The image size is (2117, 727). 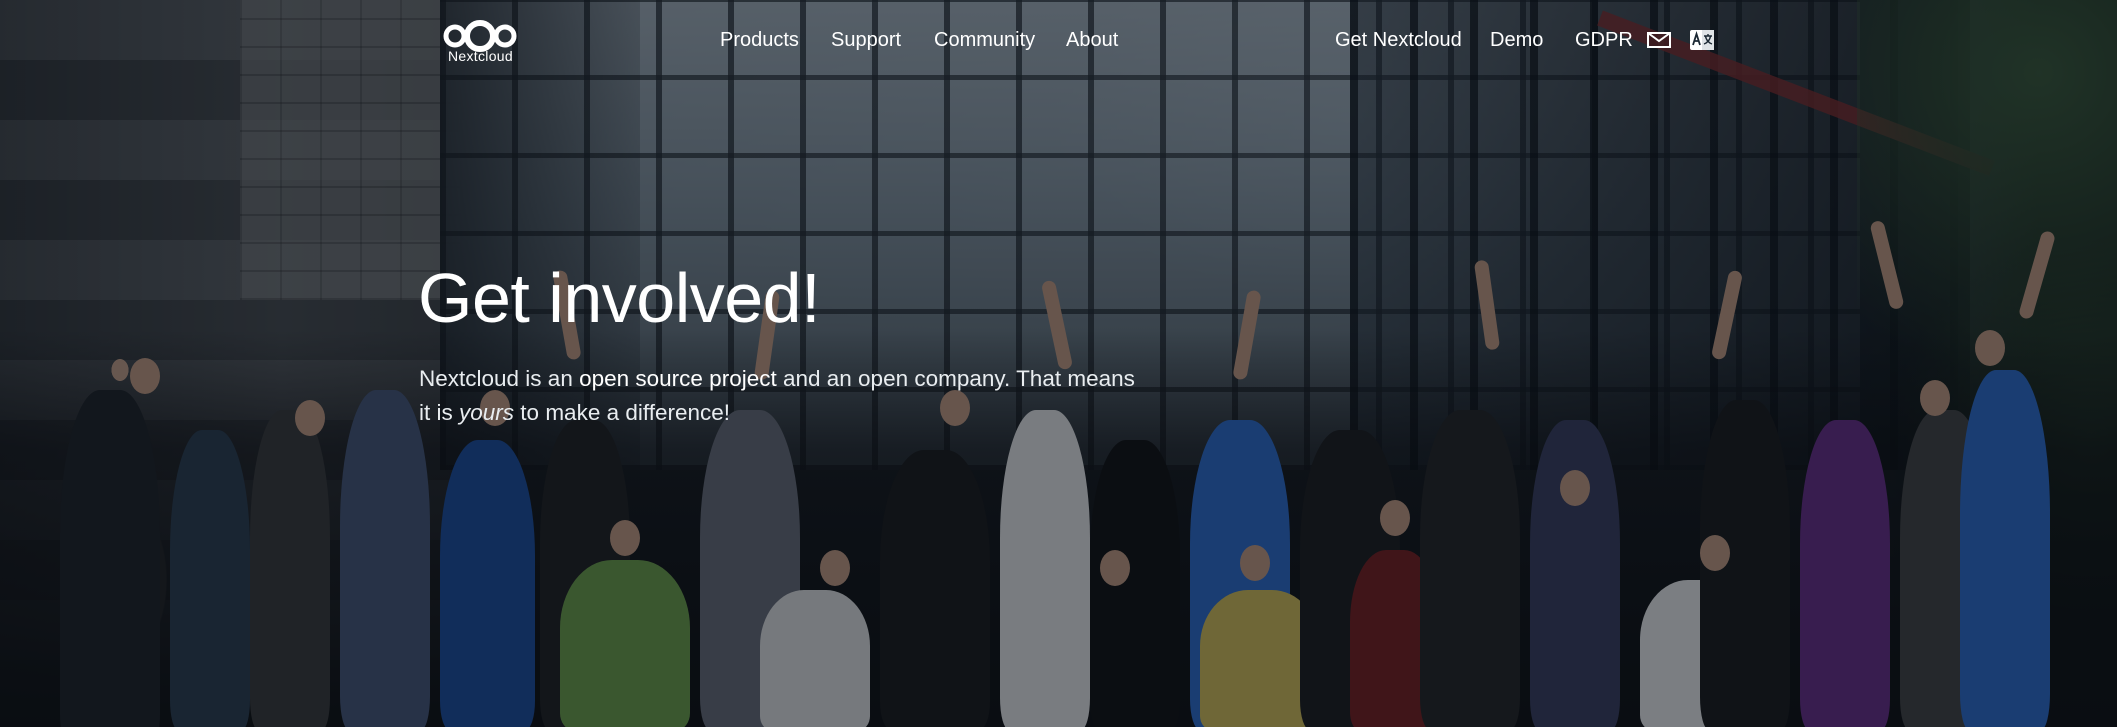 What do you see at coordinates (622, 412) in the screenshot?
I see `lead-text: to make a difference!` at bounding box center [622, 412].